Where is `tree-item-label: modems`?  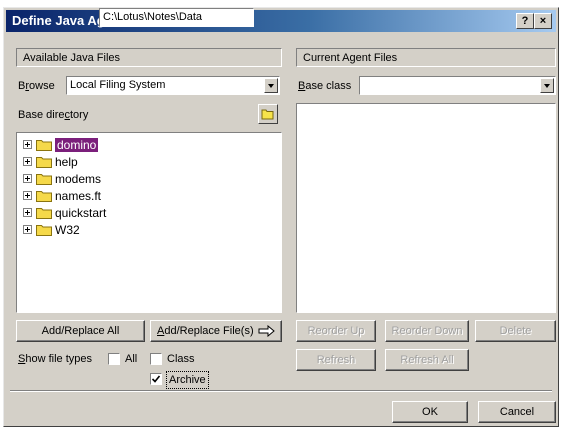 tree-item-label: modems is located at coordinates (78, 179).